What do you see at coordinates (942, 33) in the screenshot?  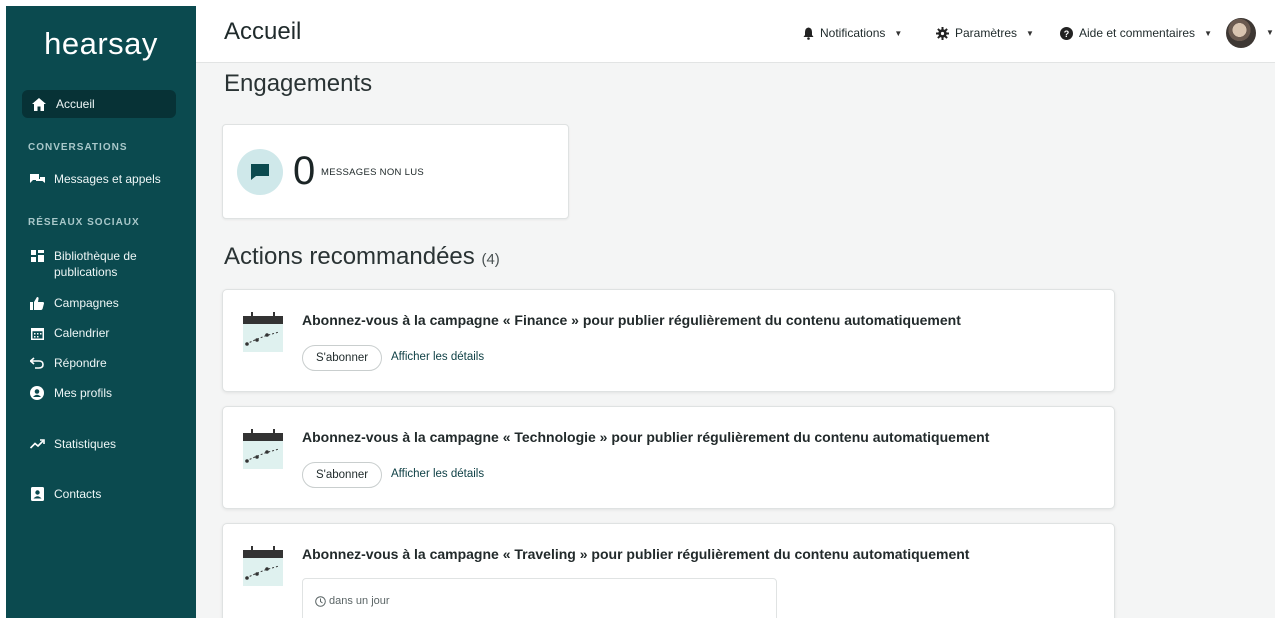 I see `gear-icon` at bounding box center [942, 33].